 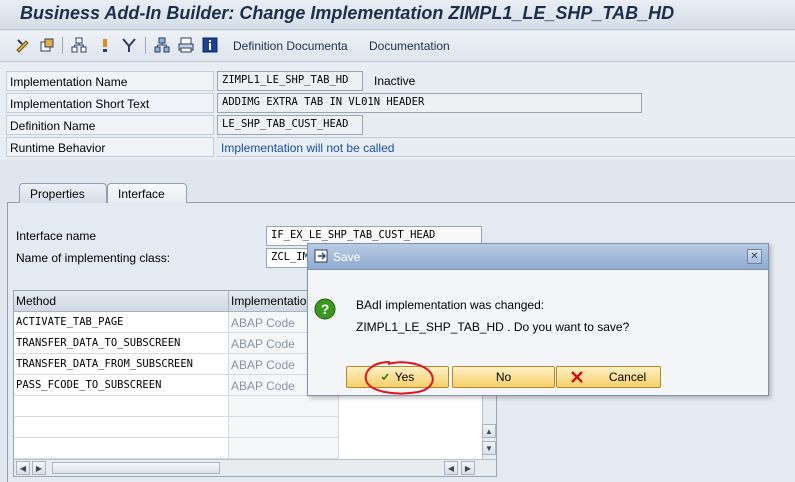 I want to click on column-header-method: Method, so click(x=121, y=301).